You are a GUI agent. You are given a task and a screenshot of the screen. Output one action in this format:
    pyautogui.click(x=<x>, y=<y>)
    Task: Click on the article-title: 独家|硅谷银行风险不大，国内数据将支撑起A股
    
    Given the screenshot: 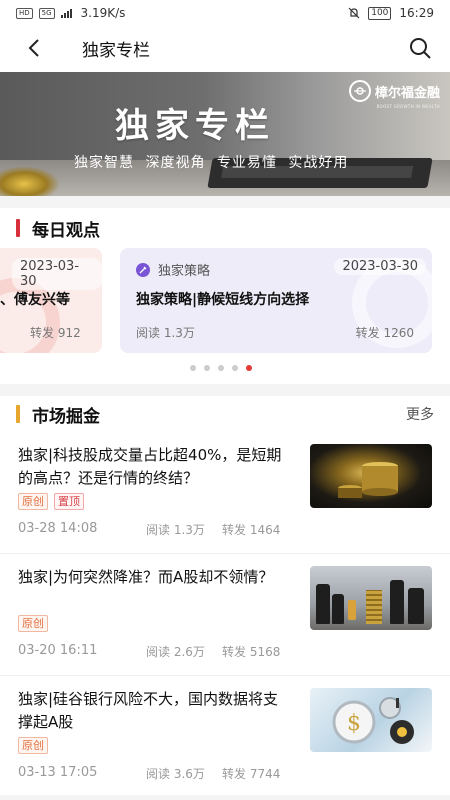 What is the action you would take?
    pyautogui.click(x=148, y=710)
    